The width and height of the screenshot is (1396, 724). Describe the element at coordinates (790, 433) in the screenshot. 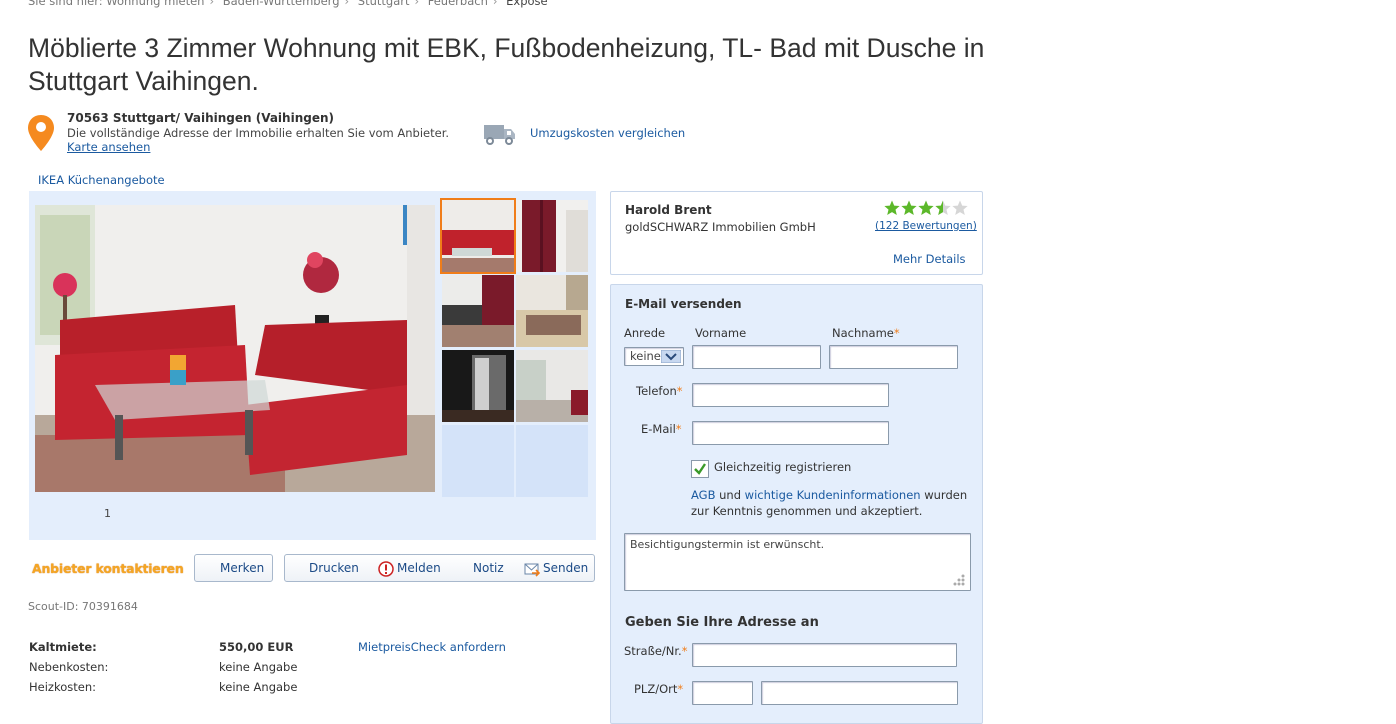

I see `email-input` at that location.